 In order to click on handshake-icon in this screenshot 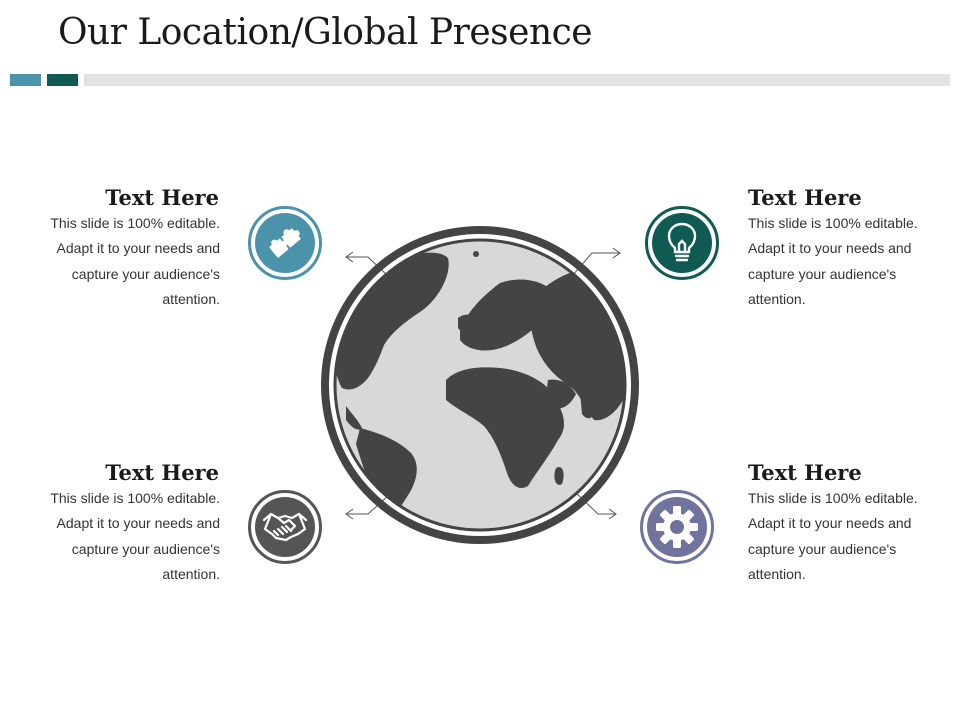, I will do `click(285, 527)`.